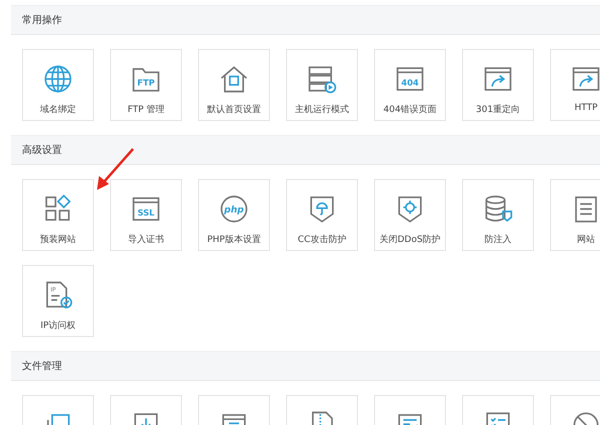  I want to click on feature-tile: php PHP版本设置, so click(234, 215).